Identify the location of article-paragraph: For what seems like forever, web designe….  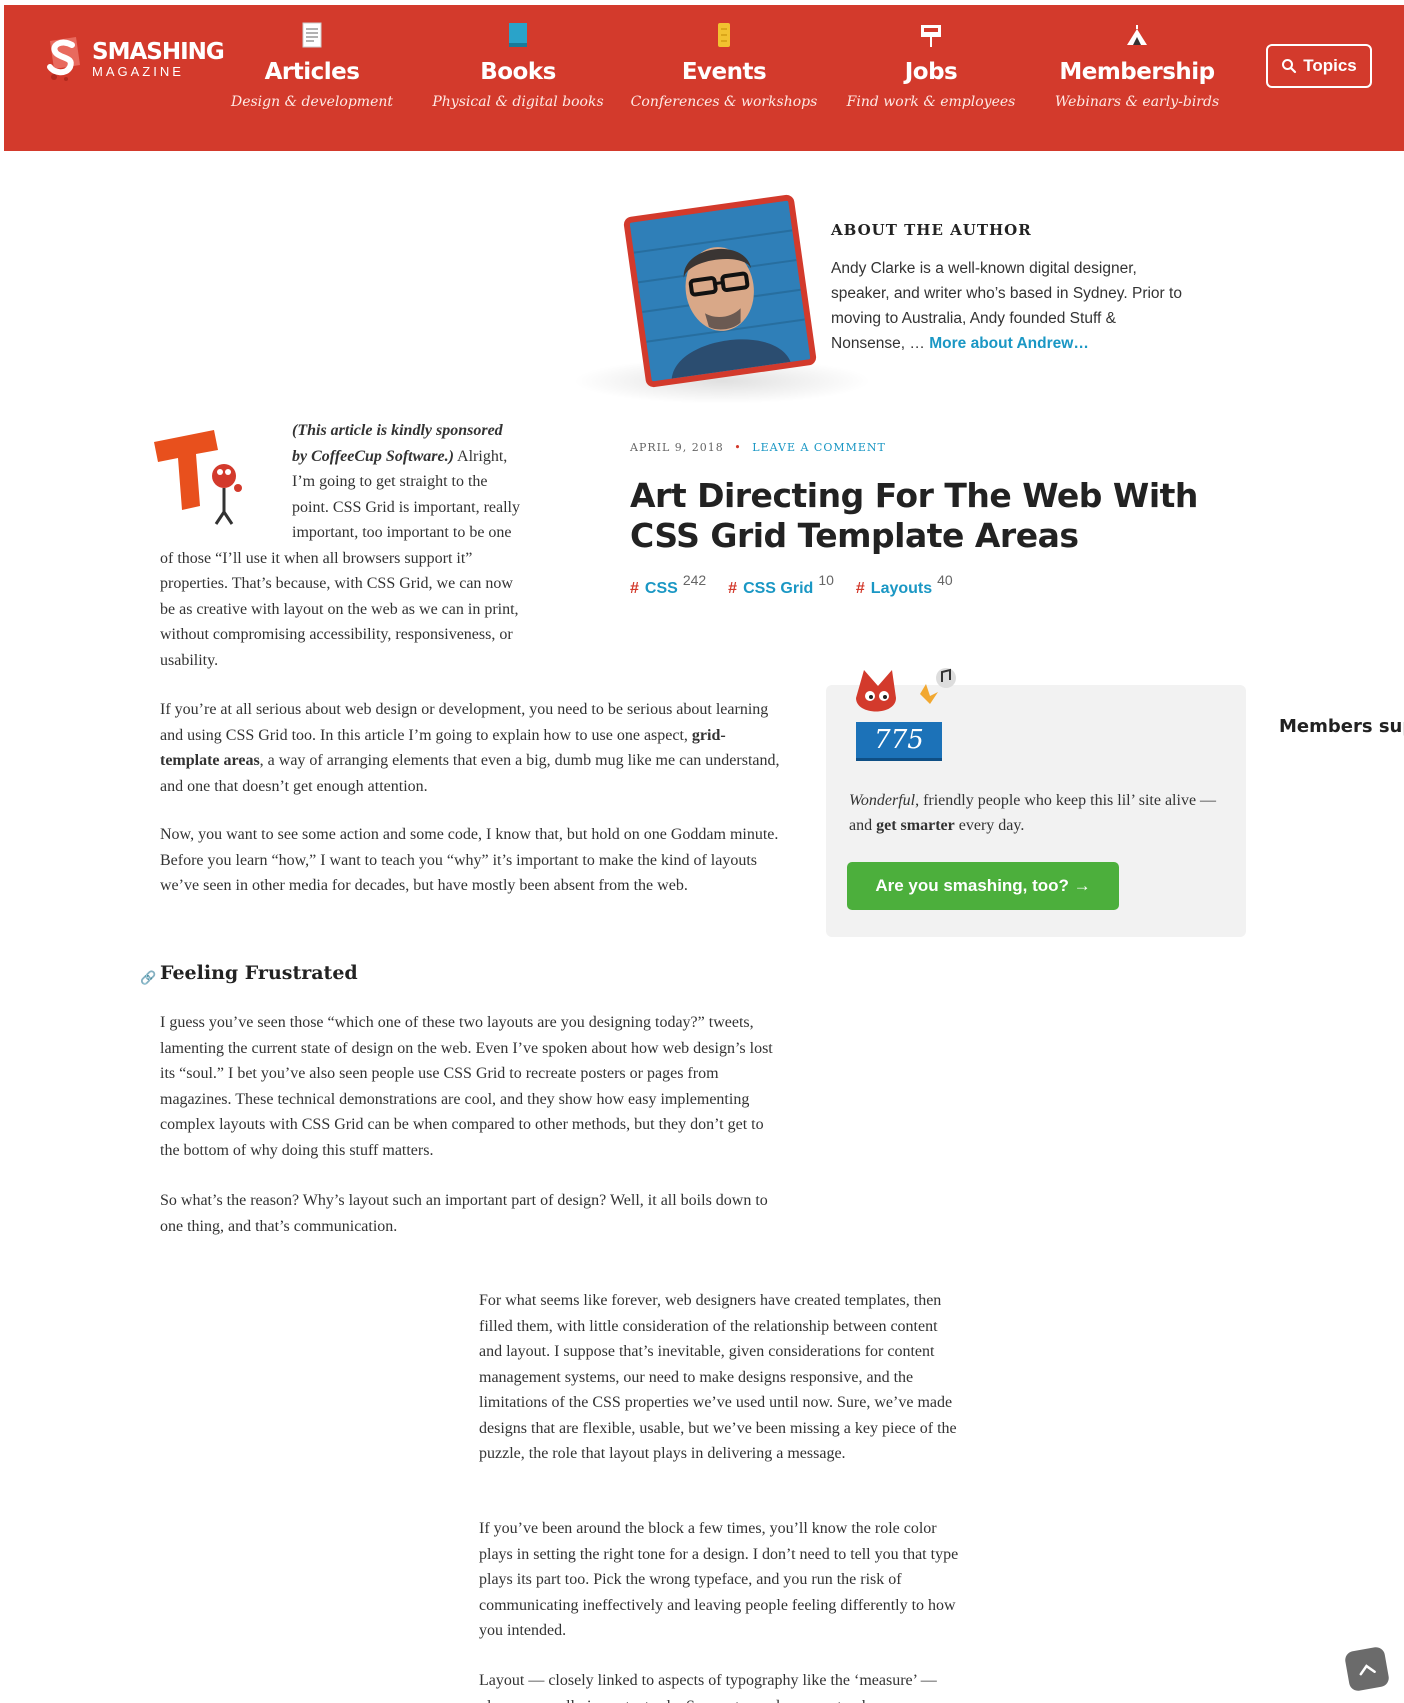
(718, 1377).